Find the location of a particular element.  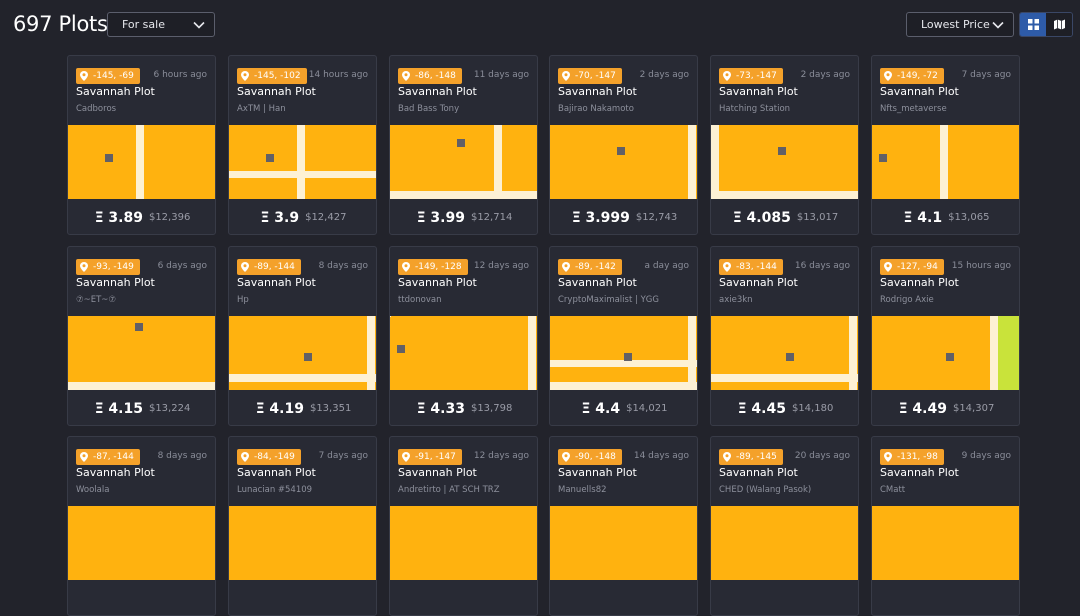

coordinates-text: -93, -149 is located at coordinates (113, 267).